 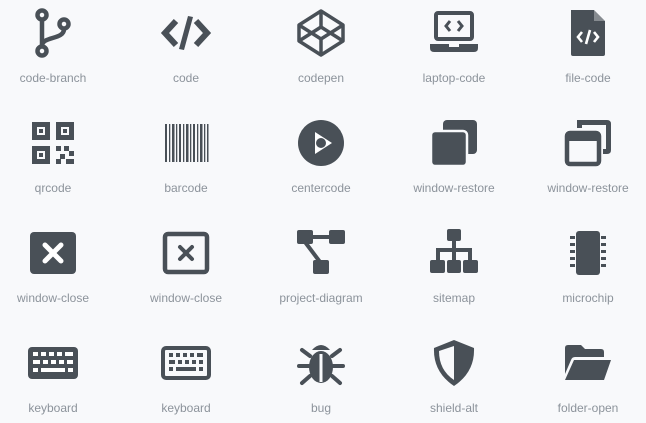 What do you see at coordinates (53, 33) in the screenshot?
I see `code-branch-icon` at bounding box center [53, 33].